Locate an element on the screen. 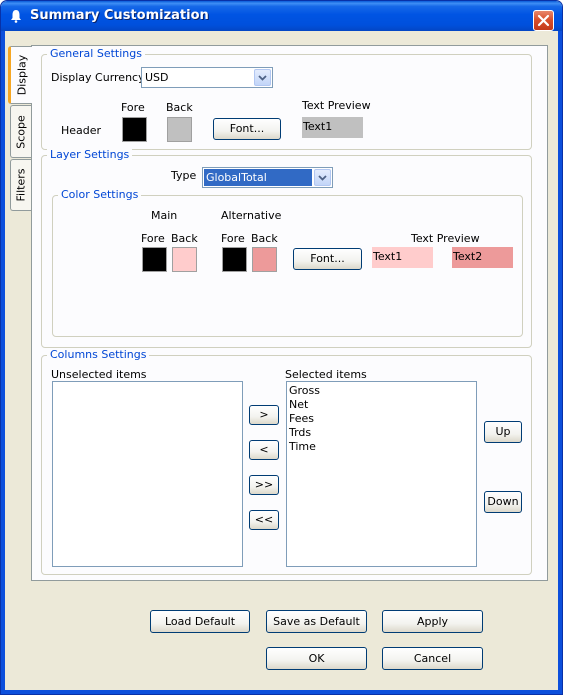  color-text-preview-label: Text Preview is located at coordinates (445, 238).